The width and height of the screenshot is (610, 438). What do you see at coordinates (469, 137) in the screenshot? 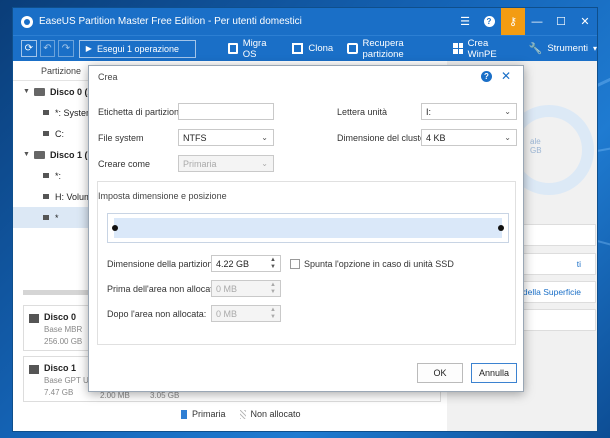
I see `cluster-size-select: 4 KB ⌄` at bounding box center [469, 137].